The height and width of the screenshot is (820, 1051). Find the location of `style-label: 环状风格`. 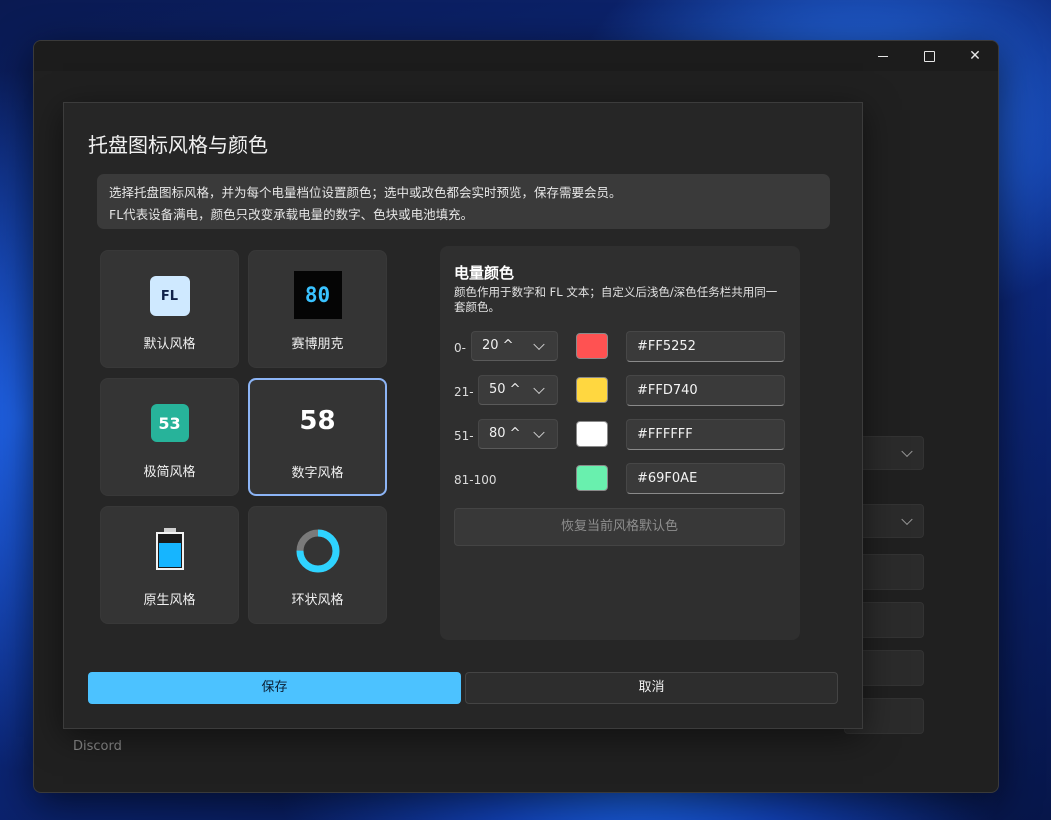

style-label: 环状风格 is located at coordinates (317, 600).